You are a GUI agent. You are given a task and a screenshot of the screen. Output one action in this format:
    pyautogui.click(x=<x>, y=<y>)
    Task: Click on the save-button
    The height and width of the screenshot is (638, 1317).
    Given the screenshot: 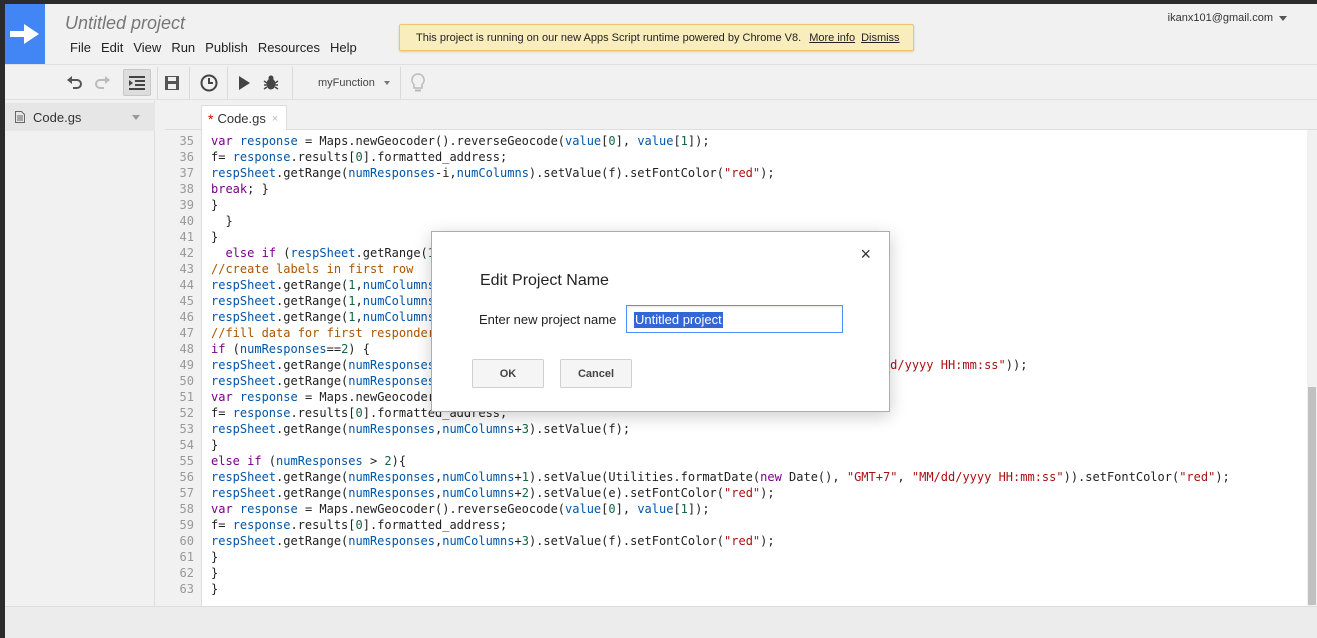 What is the action you would take?
    pyautogui.click(x=172, y=82)
    